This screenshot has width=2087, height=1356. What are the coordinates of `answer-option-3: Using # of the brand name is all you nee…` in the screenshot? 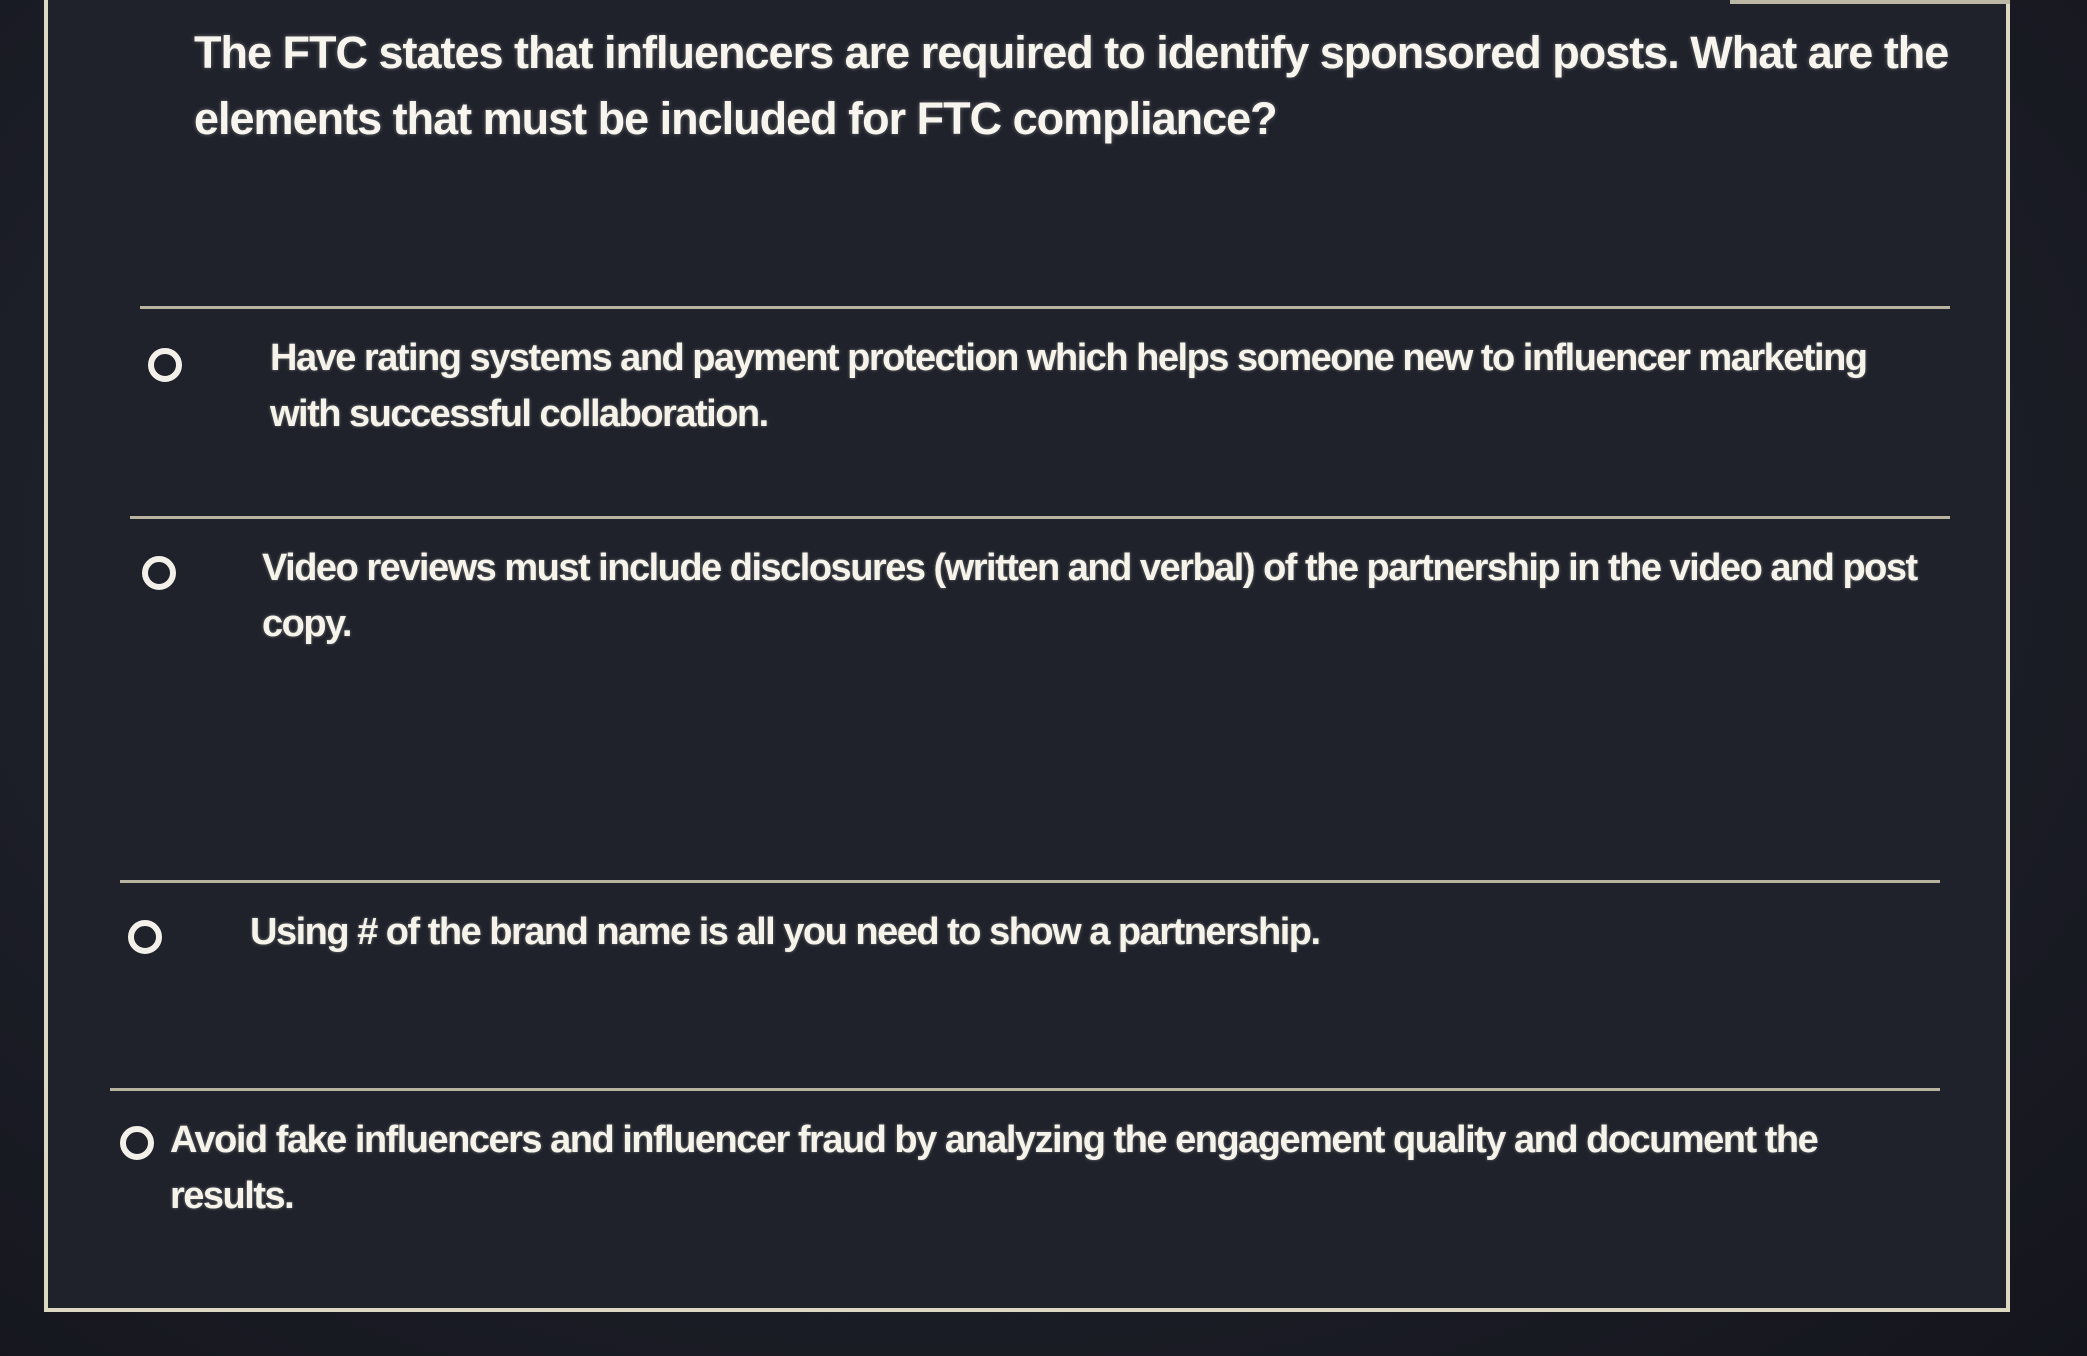 It's located at (1028, 989).